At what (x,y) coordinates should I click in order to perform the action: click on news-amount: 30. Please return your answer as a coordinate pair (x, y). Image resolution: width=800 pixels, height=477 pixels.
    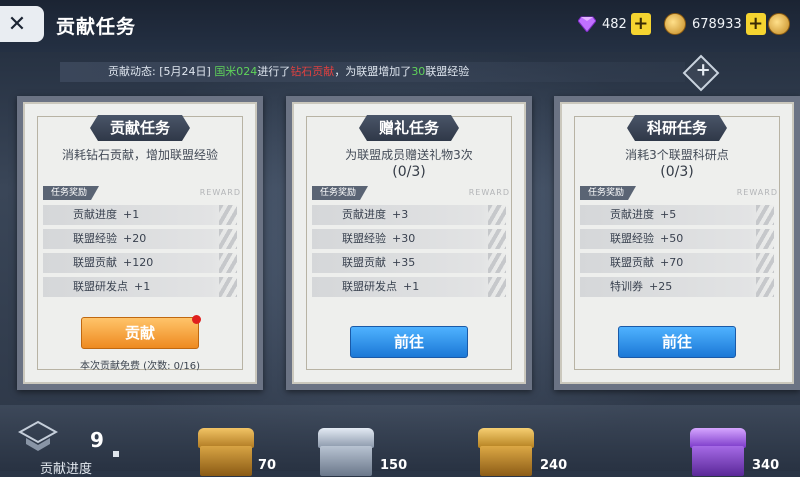
    Looking at the image, I should click on (418, 71).